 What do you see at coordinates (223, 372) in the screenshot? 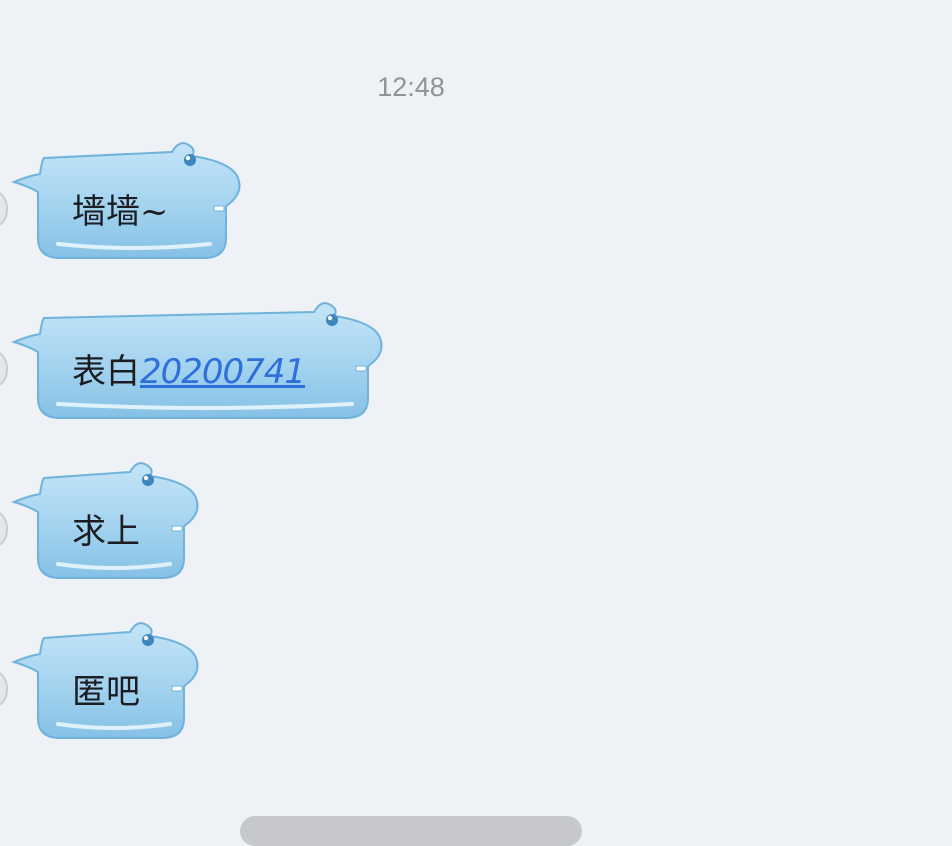
I see `message-link: 20200741` at bounding box center [223, 372].